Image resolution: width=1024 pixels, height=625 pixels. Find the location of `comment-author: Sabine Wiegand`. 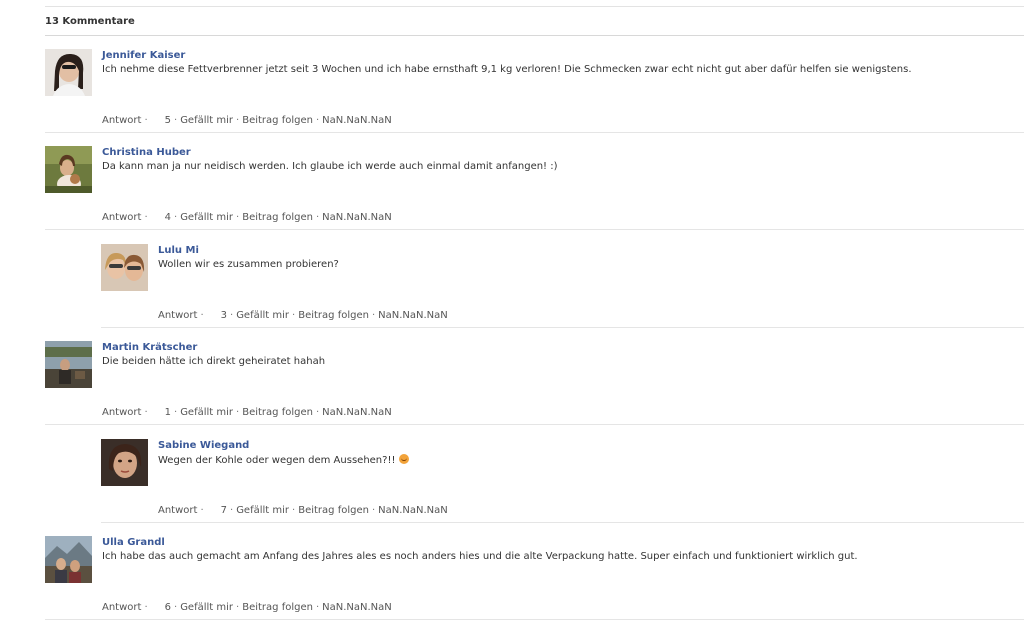

comment-author: Sabine Wiegand is located at coordinates (203, 445).